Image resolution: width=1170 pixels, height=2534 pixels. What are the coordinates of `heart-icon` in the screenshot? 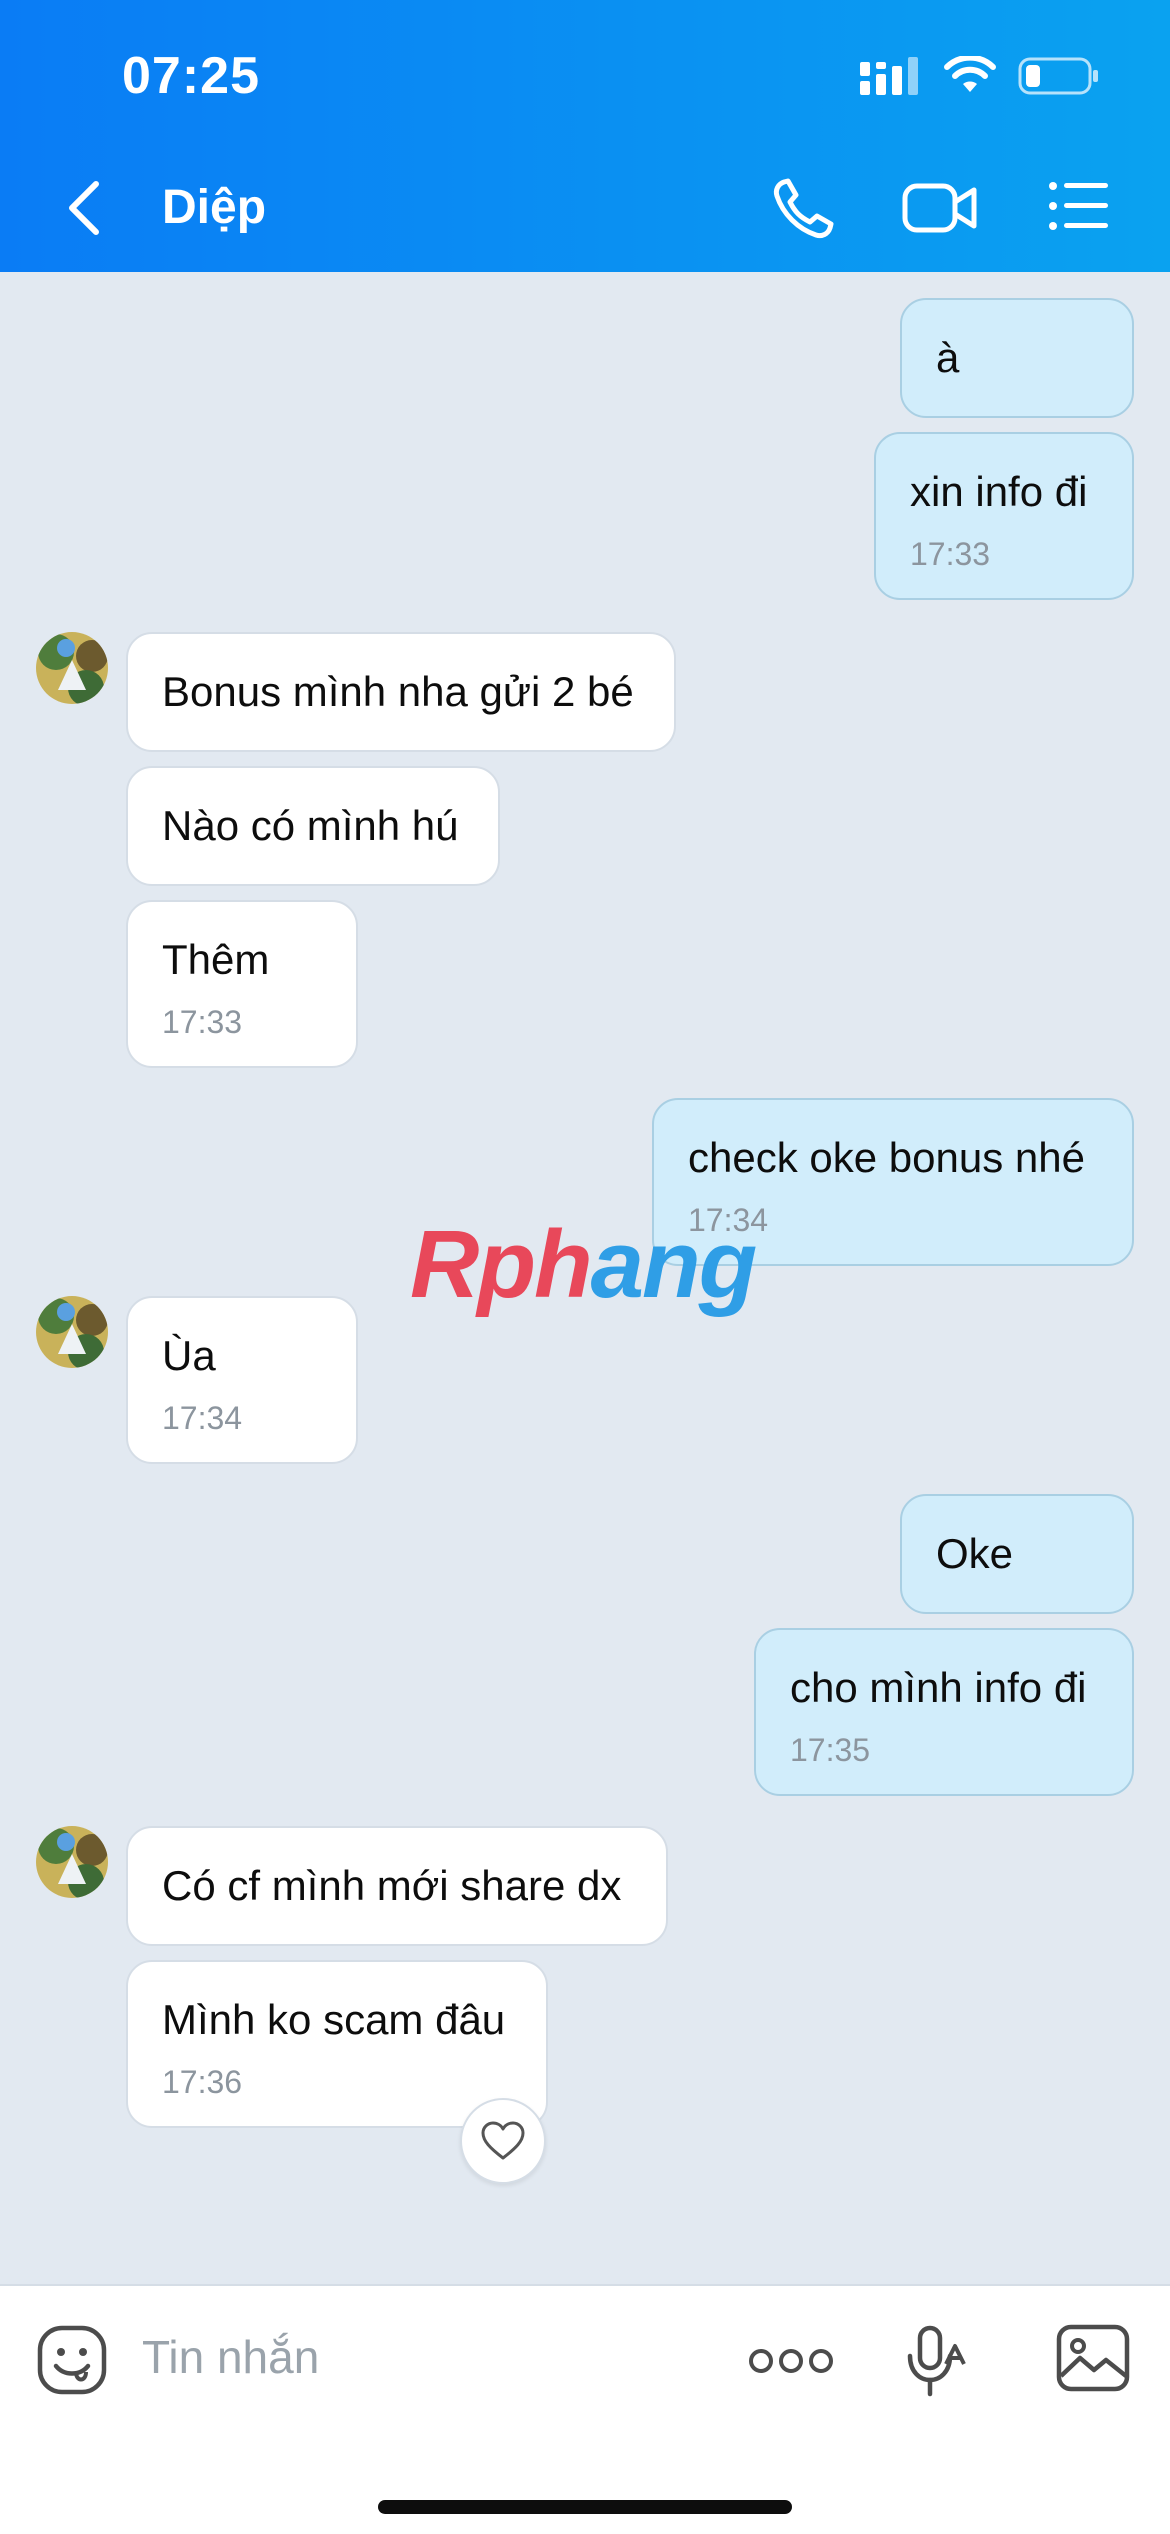 It's located at (503, 2140).